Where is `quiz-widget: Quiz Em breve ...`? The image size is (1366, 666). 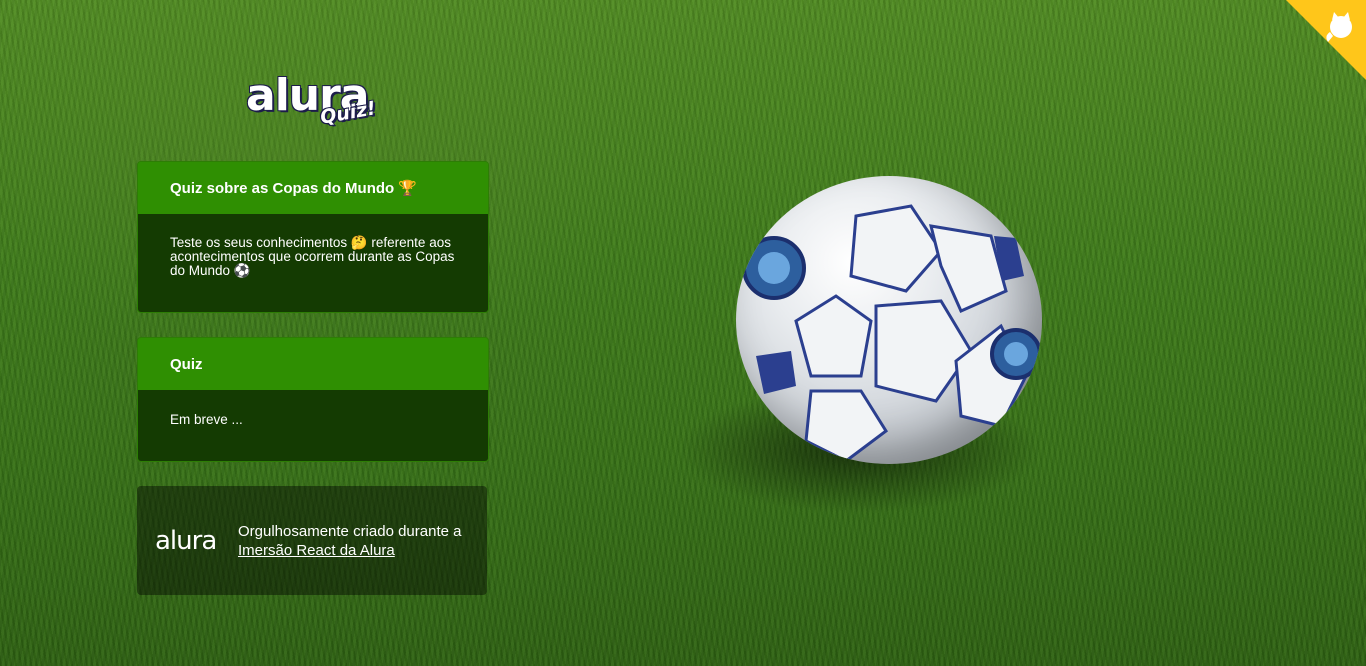
quiz-widget: Quiz Em breve ... is located at coordinates (313, 399).